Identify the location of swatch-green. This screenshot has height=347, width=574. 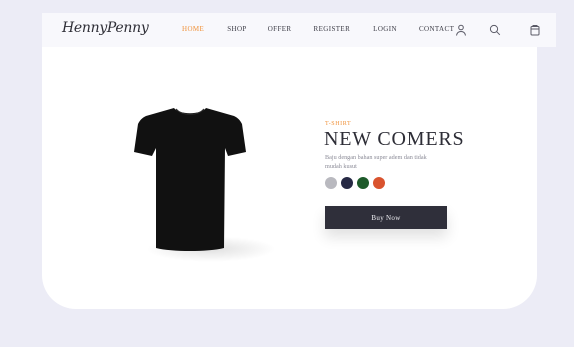
(363, 183).